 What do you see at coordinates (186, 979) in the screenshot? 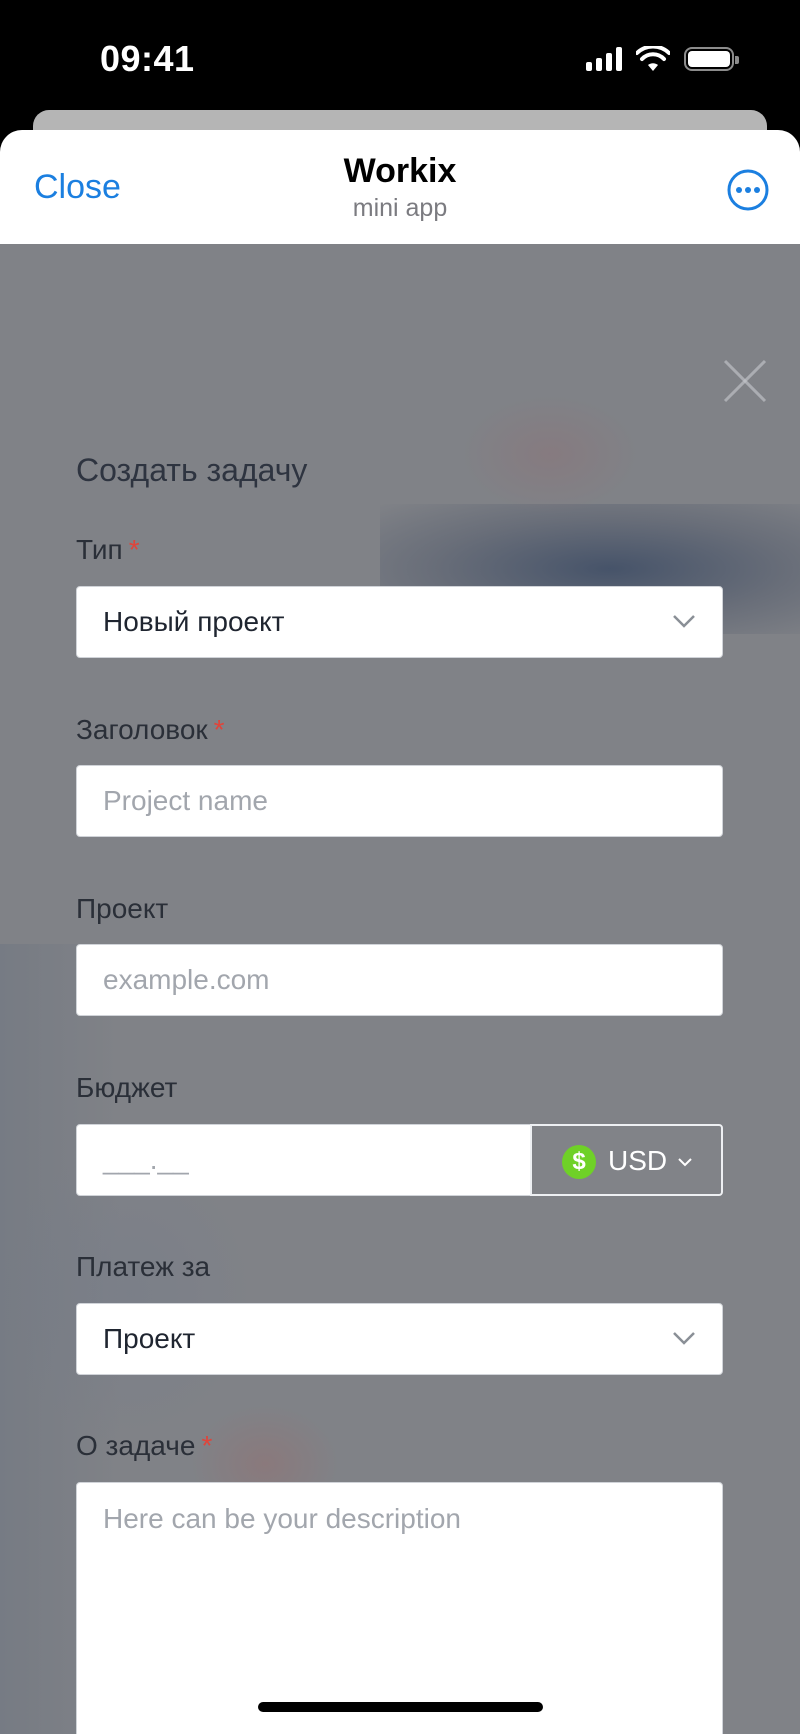
I see `project-placeholder: example.com` at bounding box center [186, 979].